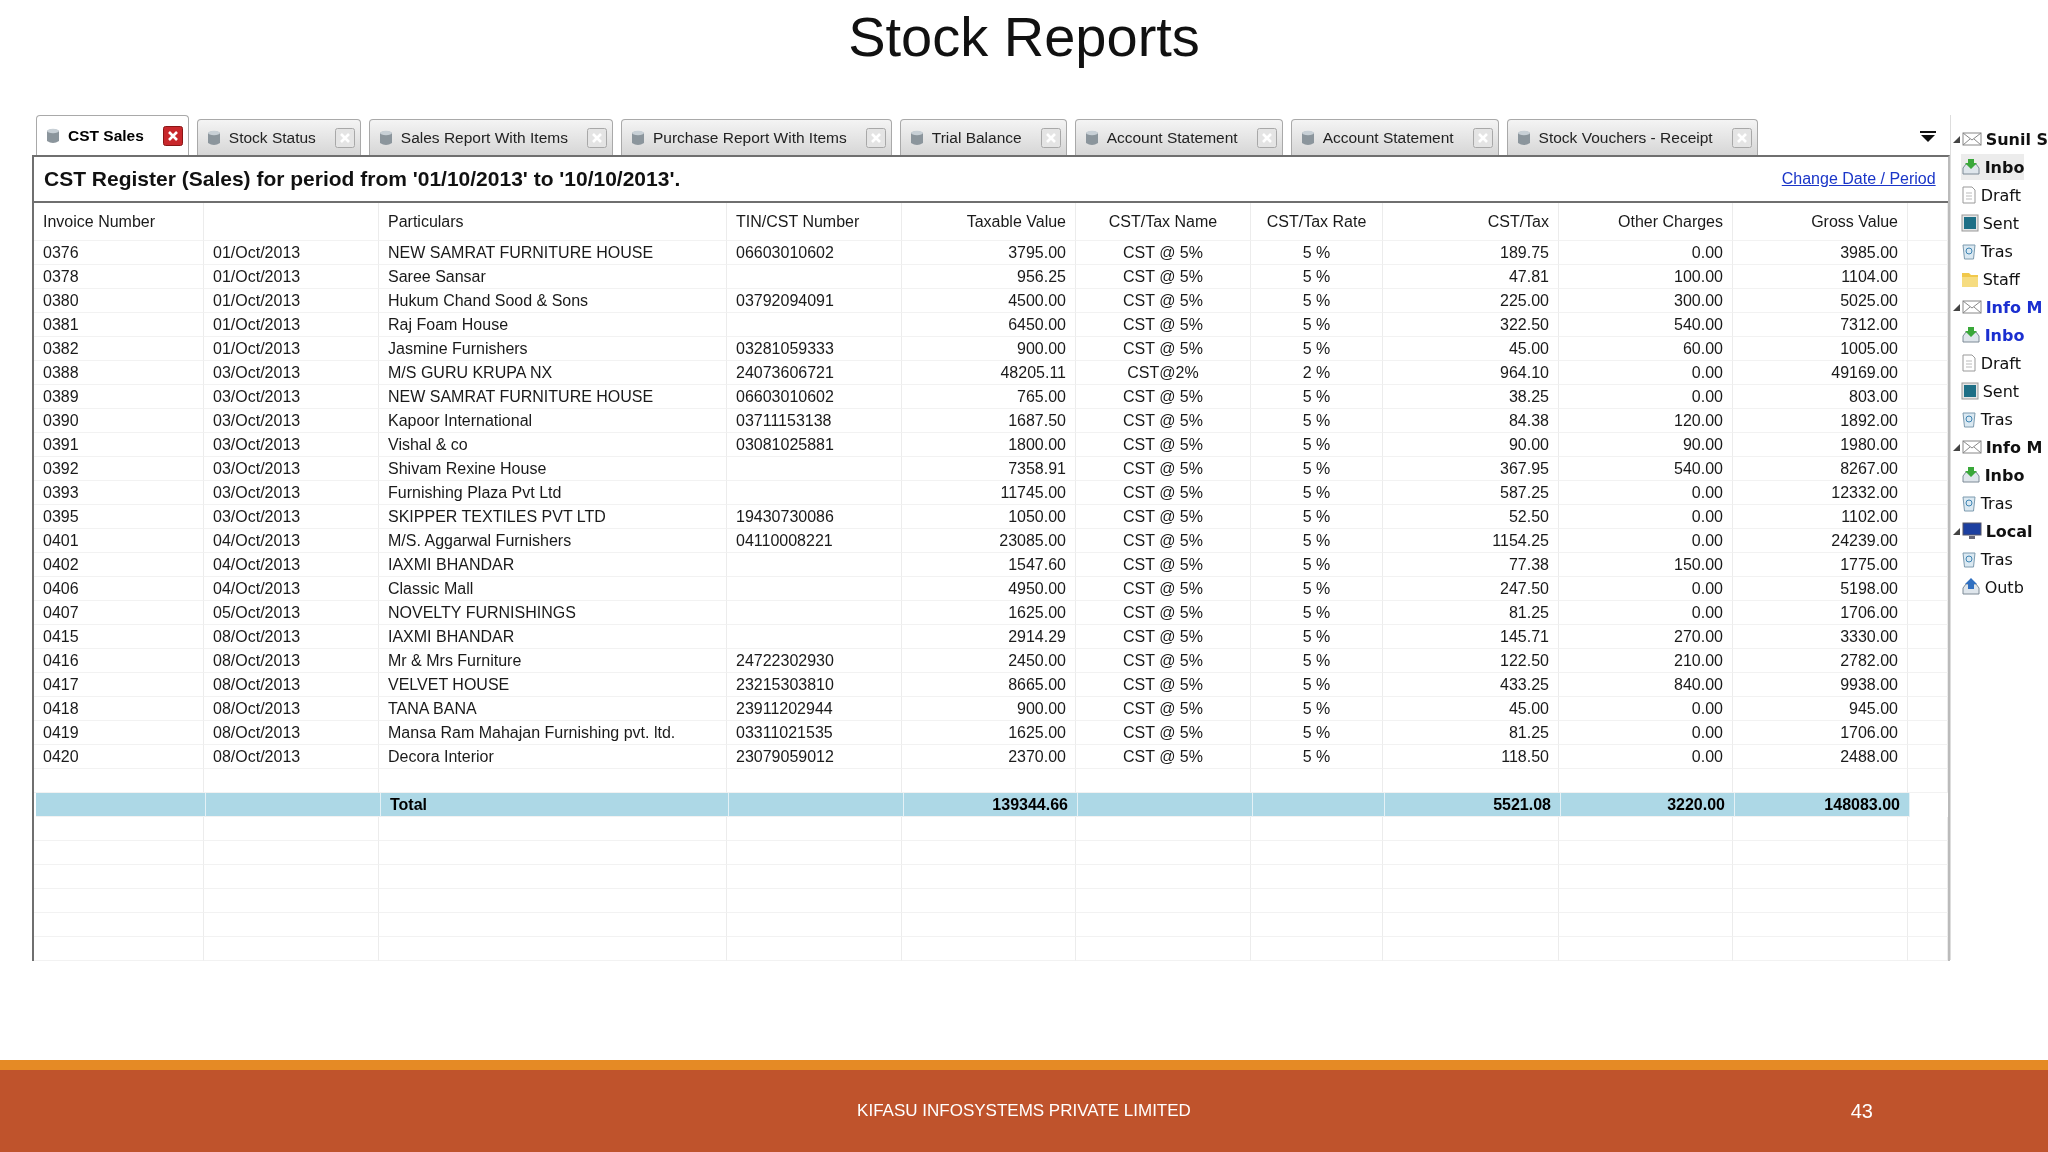  What do you see at coordinates (1163, 372) in the screenshot?
I see `table-cell: CST@2%` at bounding box center [1163, 372].